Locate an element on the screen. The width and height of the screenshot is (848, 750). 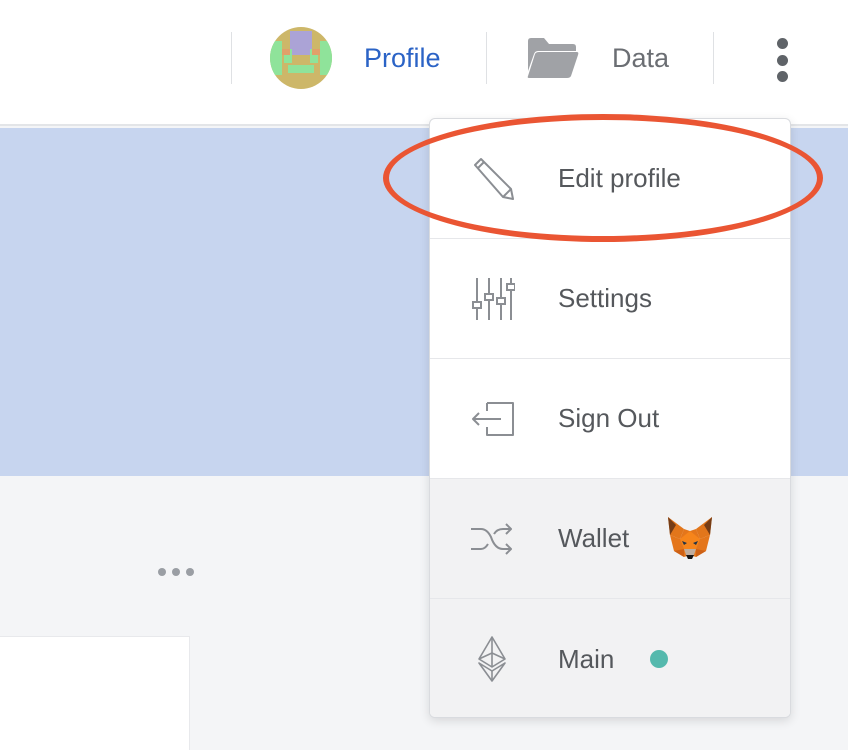
pencil-icon is located at coordinates (492, 179).